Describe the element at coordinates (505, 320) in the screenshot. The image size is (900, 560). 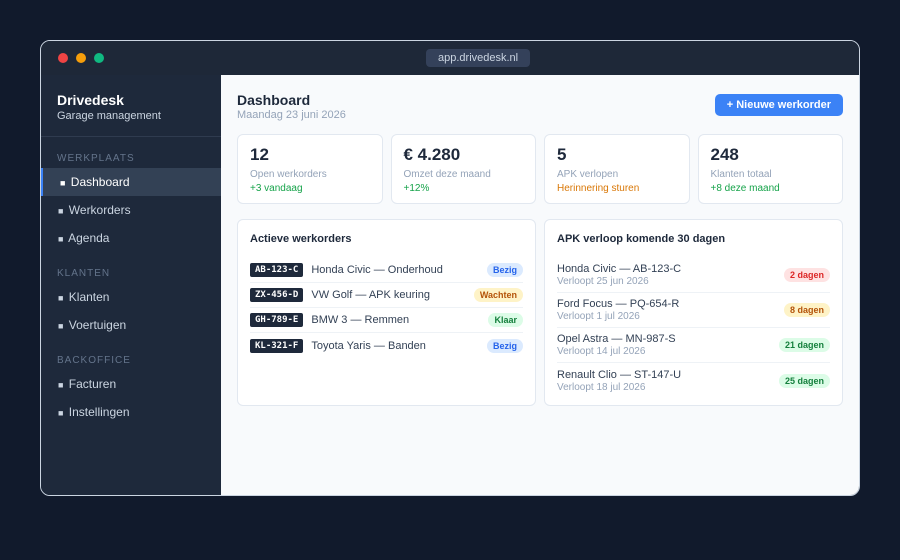
I see `status-badge: Klaar` at that location.